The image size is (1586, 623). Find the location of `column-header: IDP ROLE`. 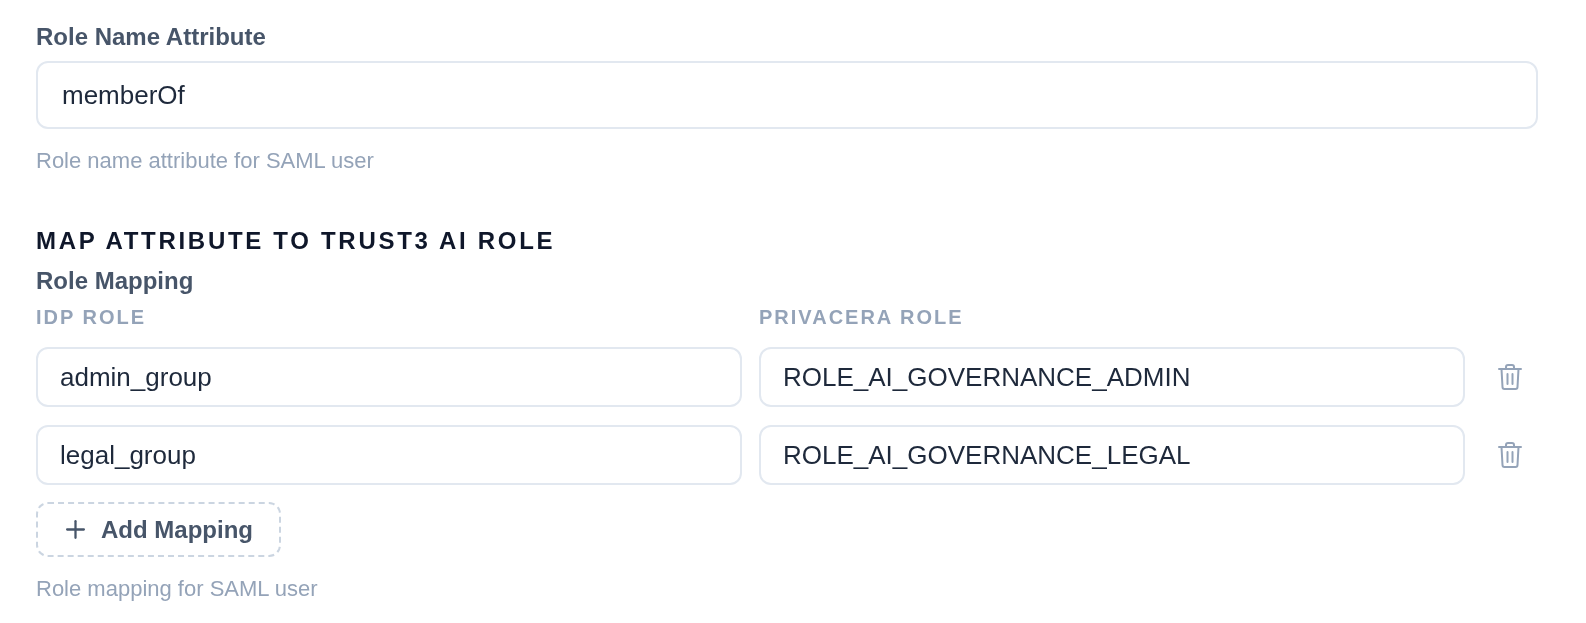

column-header: IDP ROLE is located at coordinates (91, 317).